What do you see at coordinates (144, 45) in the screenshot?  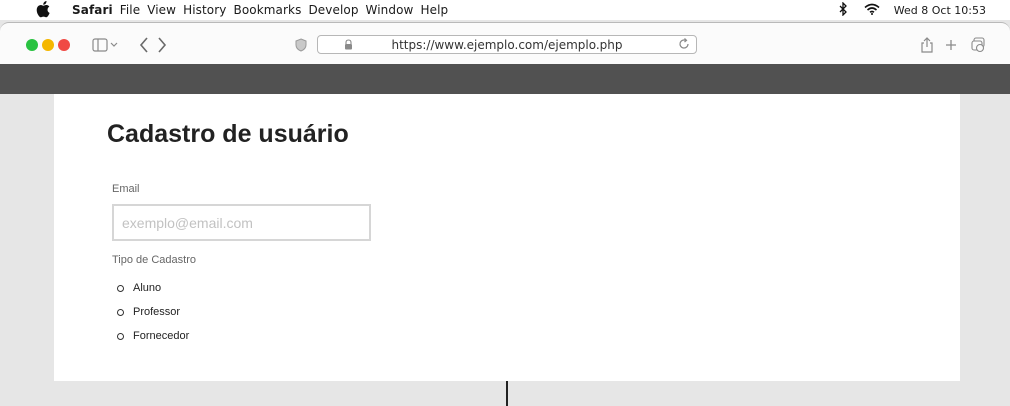 I see `back-icon` at bounding box center [144, 45].